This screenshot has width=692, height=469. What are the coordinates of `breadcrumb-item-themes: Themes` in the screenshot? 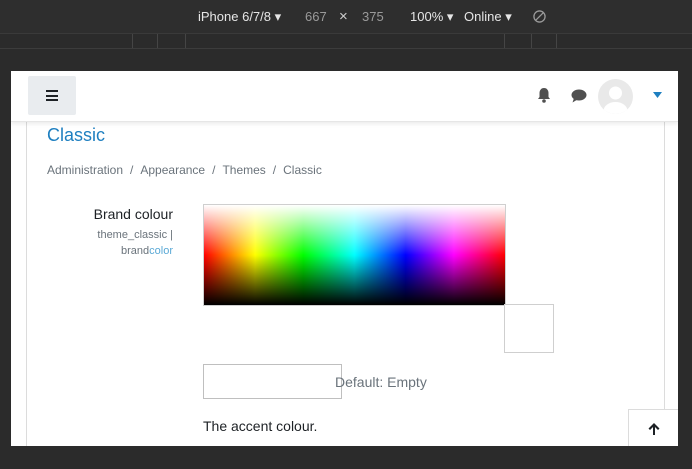 It's located at (243, 170).